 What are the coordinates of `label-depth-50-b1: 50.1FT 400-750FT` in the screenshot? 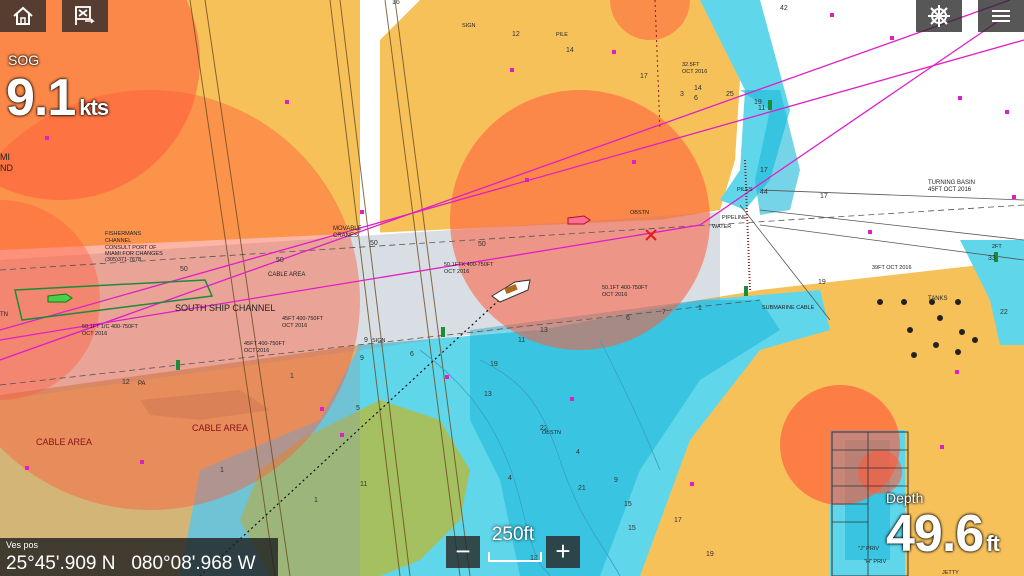 It's located at (625, 288).